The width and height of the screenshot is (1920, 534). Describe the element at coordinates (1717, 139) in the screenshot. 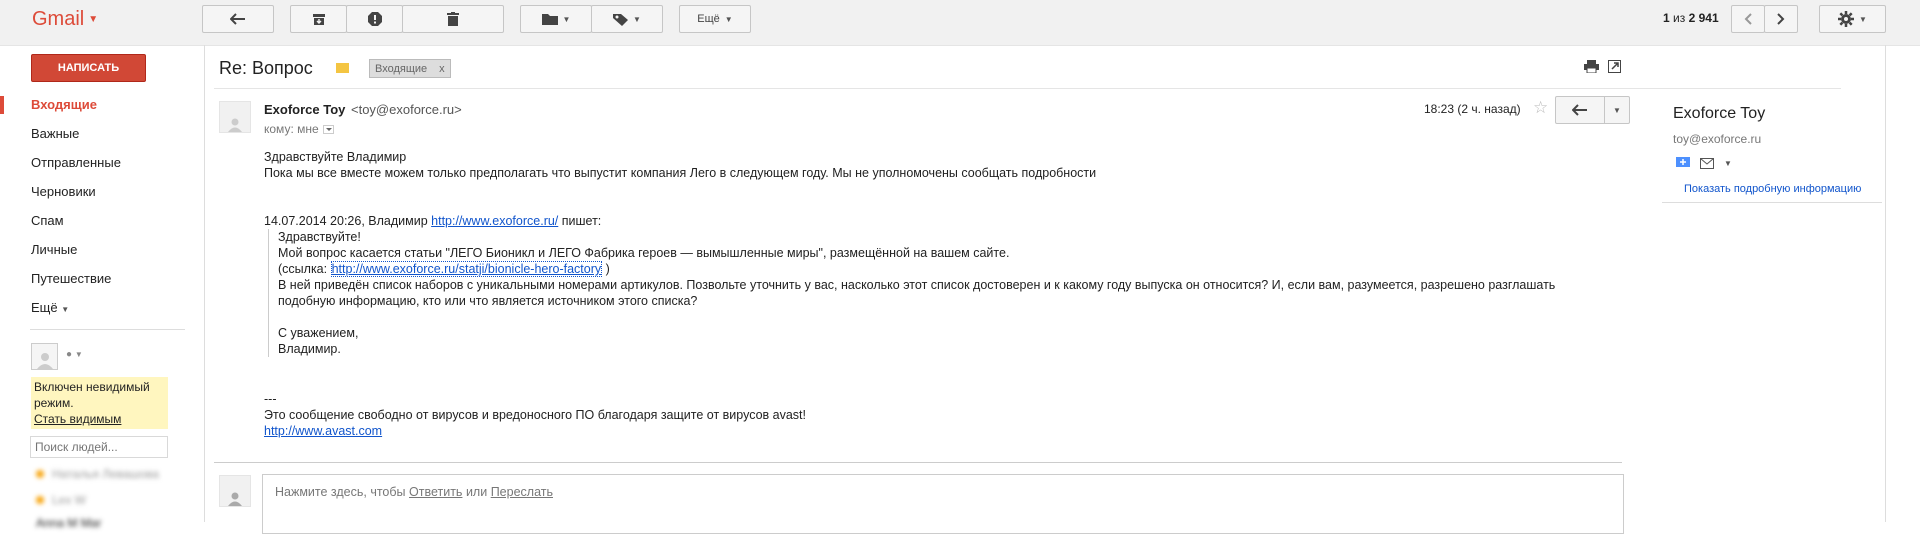

I see `contact-panel-email: toy@exoforce.ru` at that location.